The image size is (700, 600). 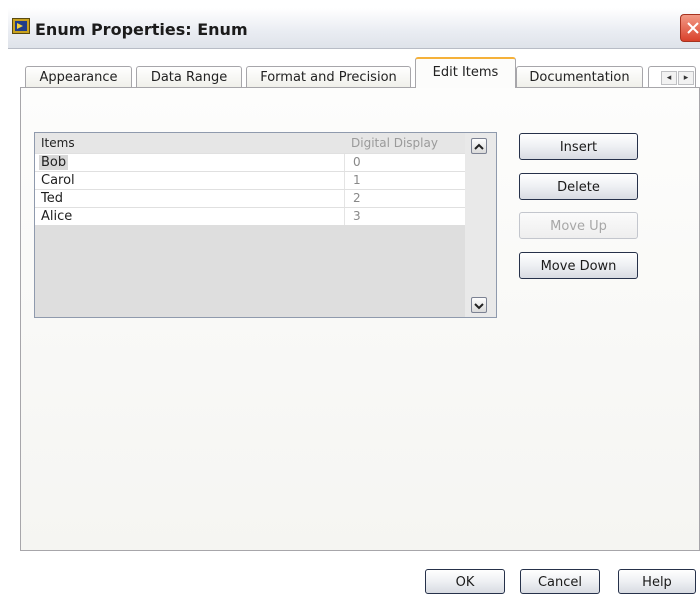 What do you see at coordinates (250, 180) in the screenshot?
I see `table-row: Carol 1` at bounding box center [250, 180].